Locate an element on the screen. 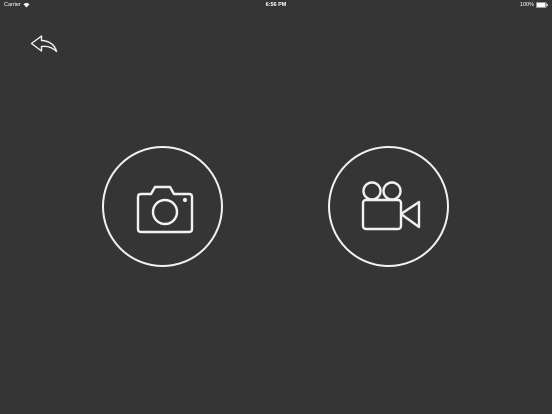 This screenshot has width=552, height=414. undo-arrow-icon is located at coordinates (44, 44).